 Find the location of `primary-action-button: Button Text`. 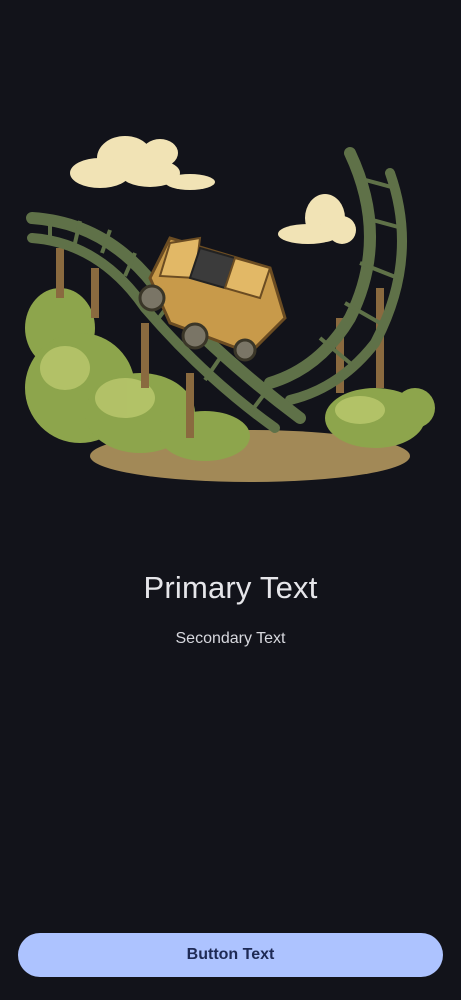

primary-action-button: Button Text is located at coordinates (230, 955).